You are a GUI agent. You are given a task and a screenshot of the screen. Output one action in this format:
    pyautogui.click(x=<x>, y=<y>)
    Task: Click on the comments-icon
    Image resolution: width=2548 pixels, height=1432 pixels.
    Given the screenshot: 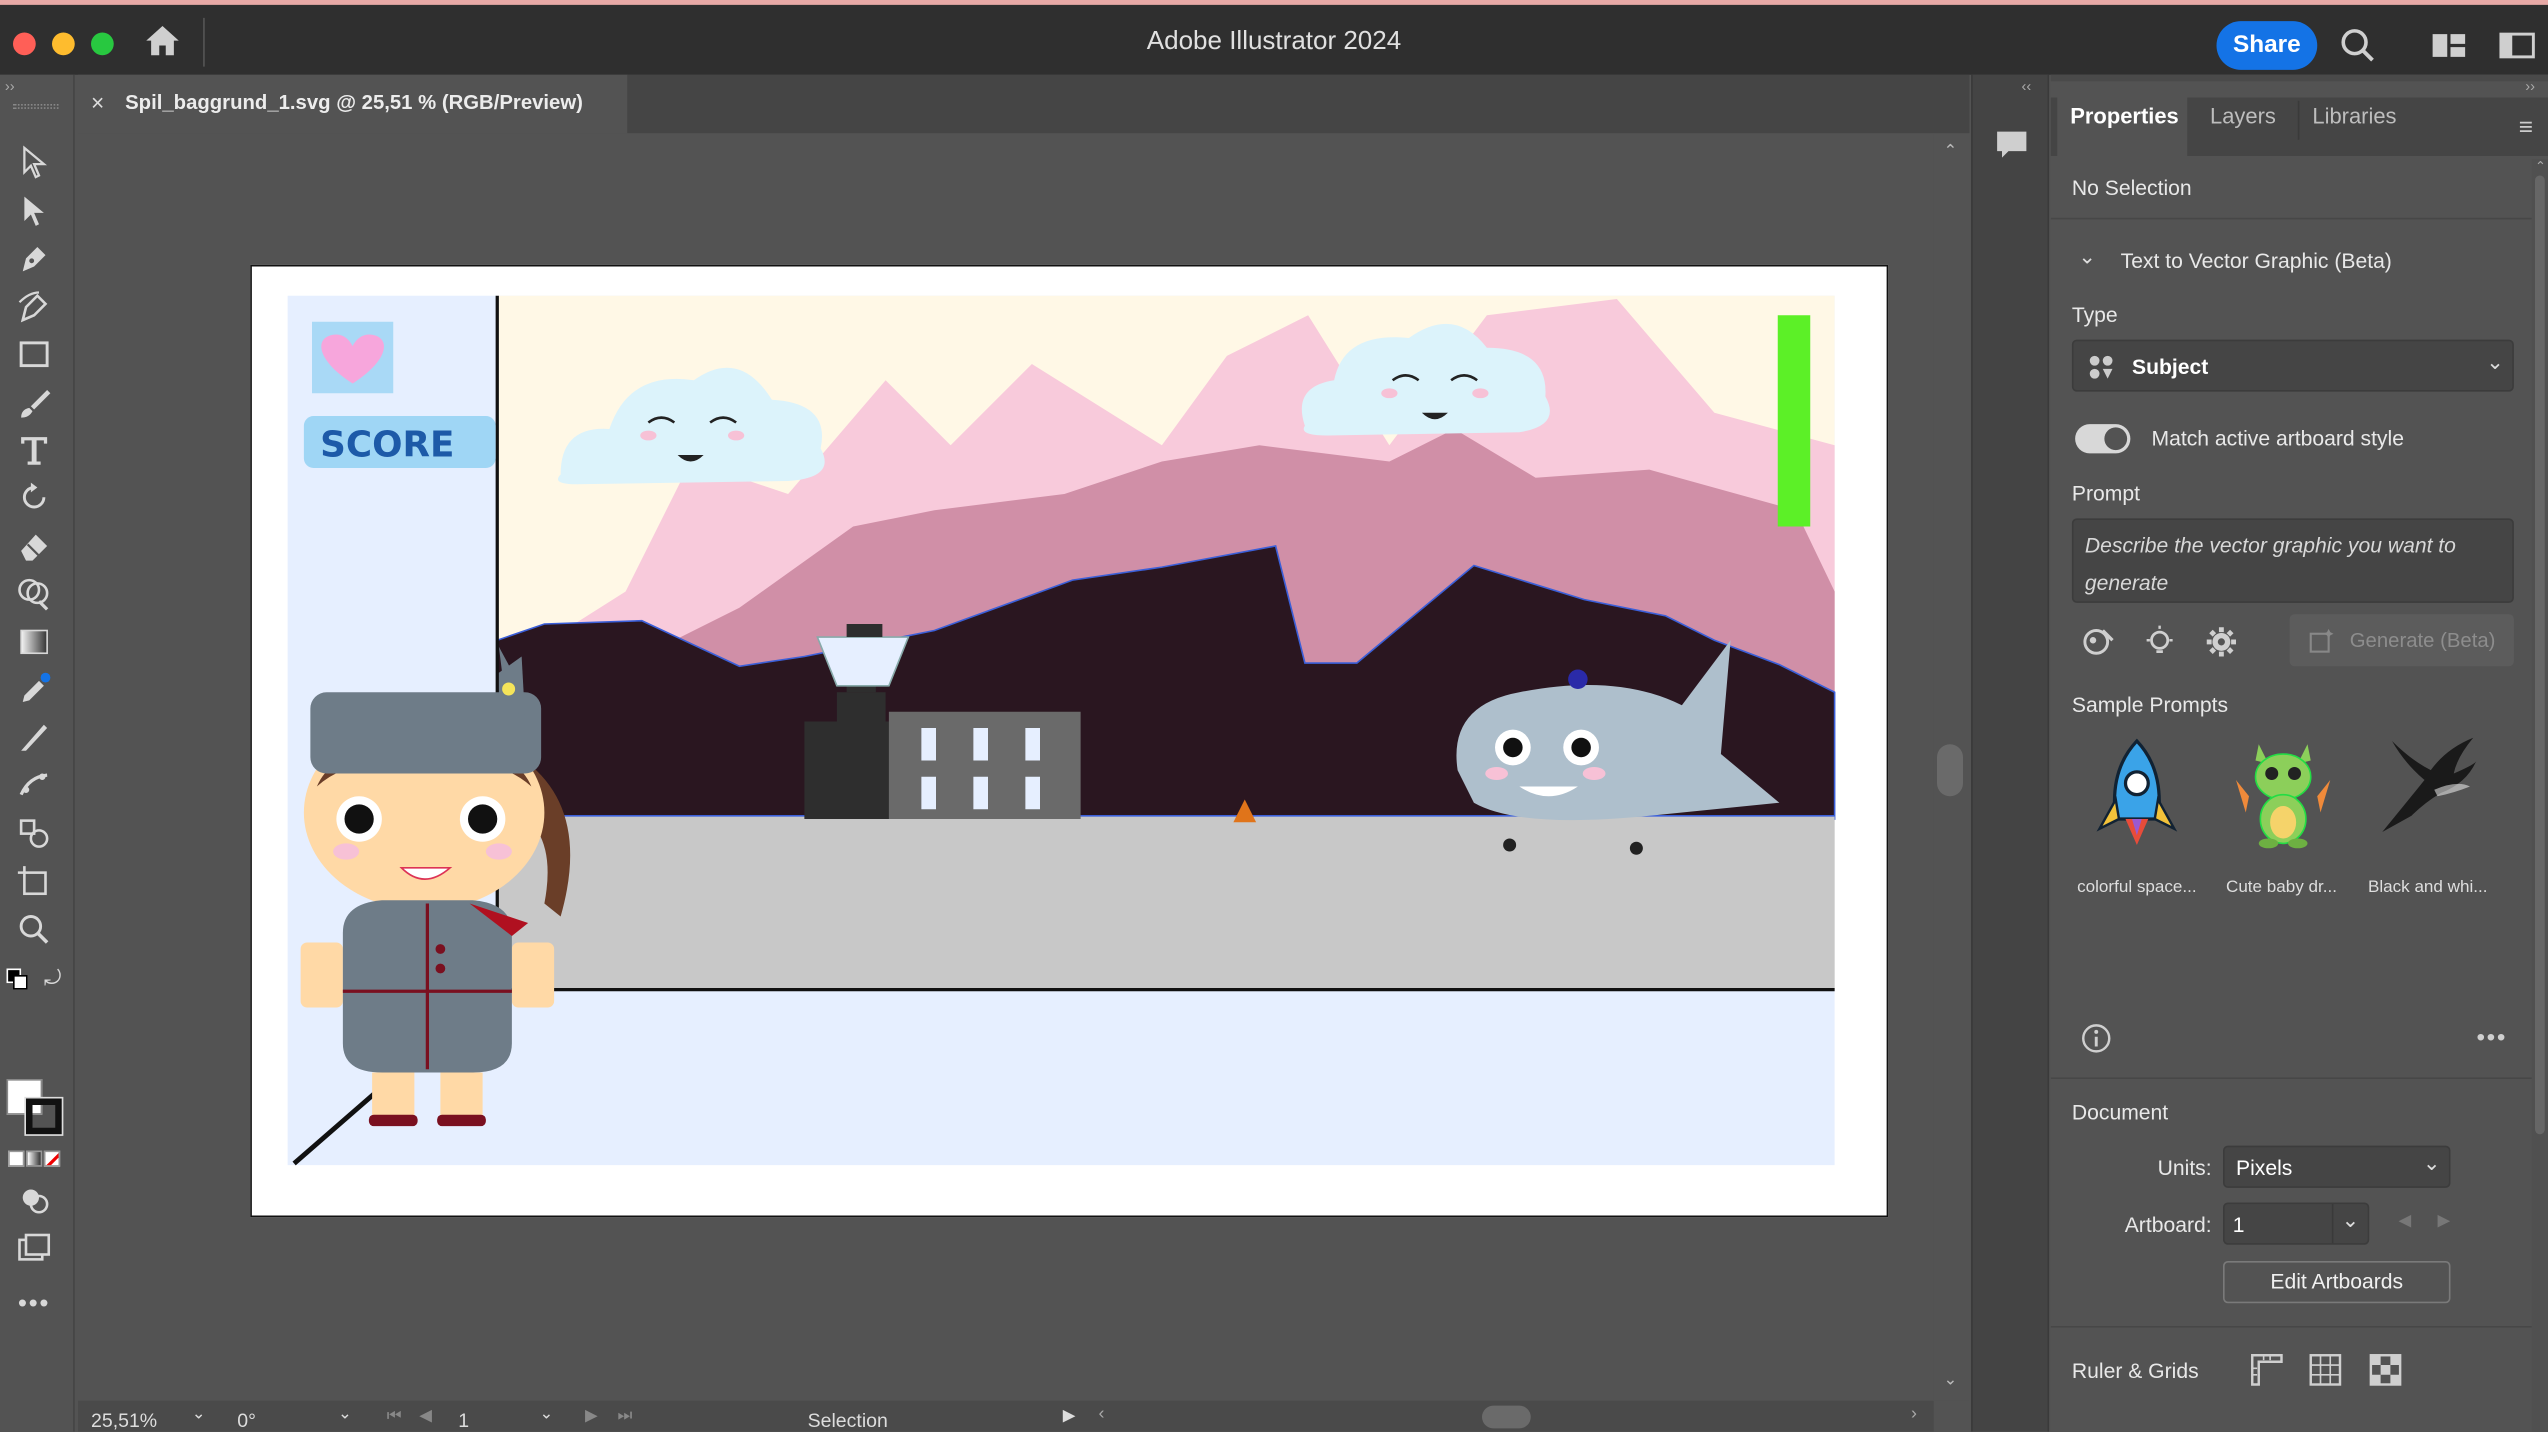 What is the action you would take?
    pyautogui.click(x=2012, y=145)
    